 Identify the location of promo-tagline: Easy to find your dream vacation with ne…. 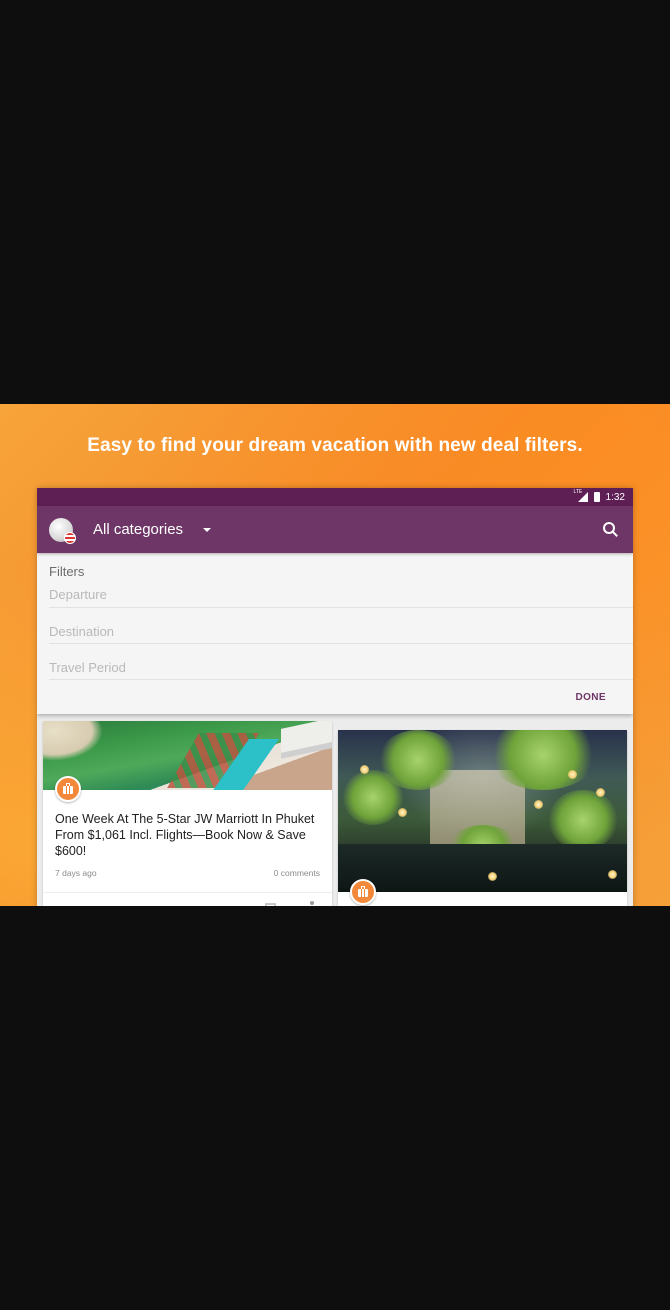
(335, 445).